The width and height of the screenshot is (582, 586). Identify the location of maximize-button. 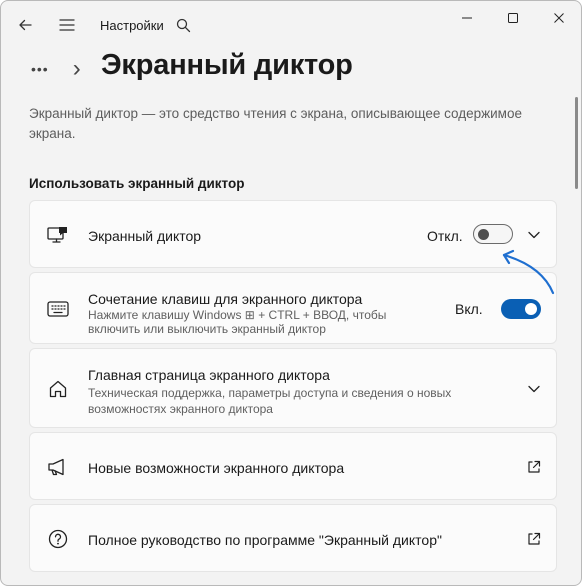
(513, 18).